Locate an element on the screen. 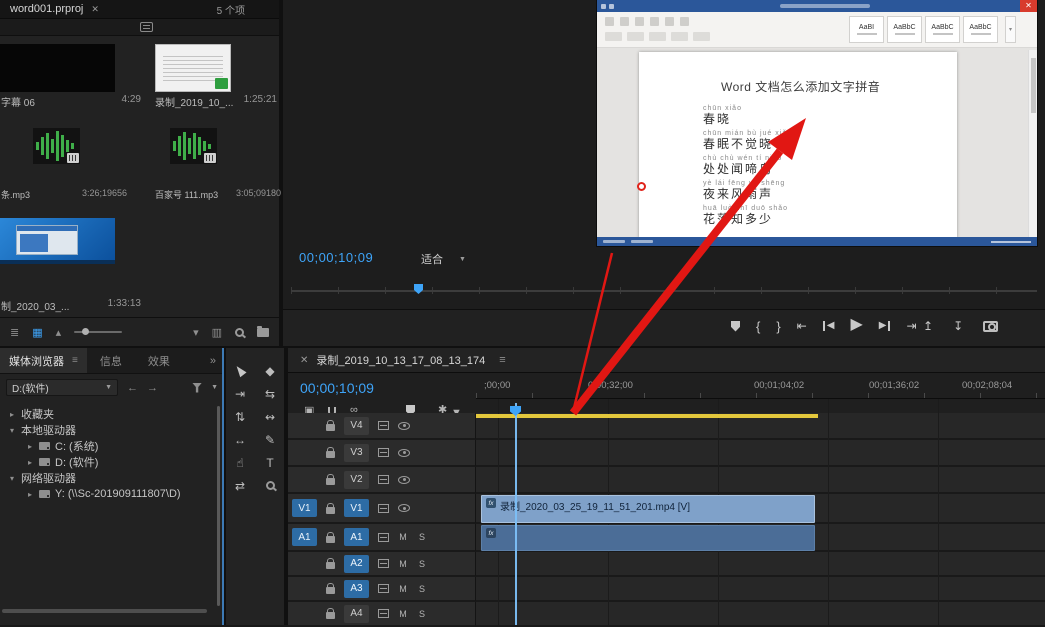 The image size is (1045, 627). razor-tool: ◆ is located at coordinates (270, 370).